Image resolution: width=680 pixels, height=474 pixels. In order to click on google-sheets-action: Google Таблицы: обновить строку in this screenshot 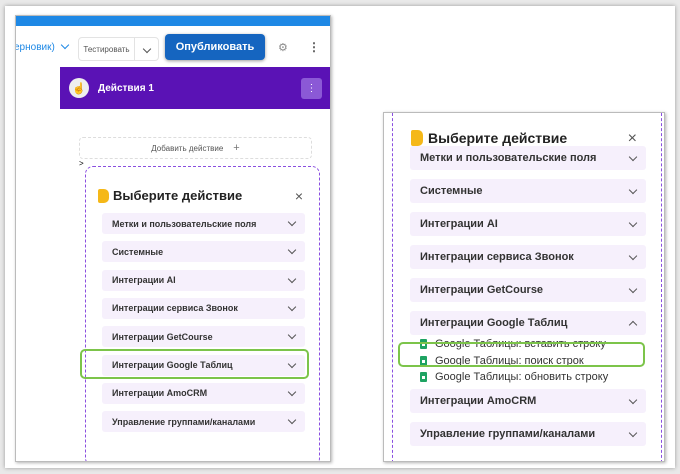, I will do `click(514, 377)`.